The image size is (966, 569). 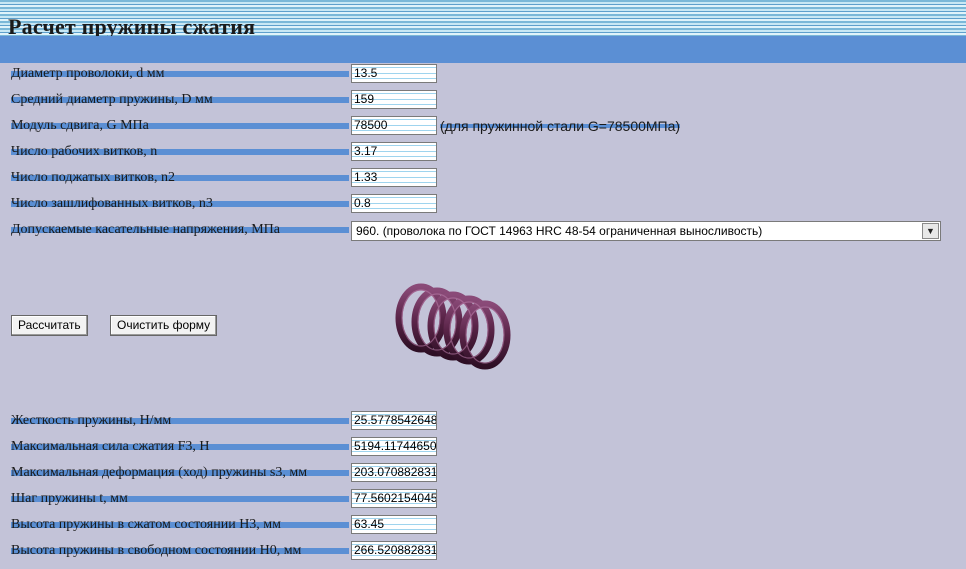 I want to click on modulus-note: (для пружинной стали G=78500МПа), so click(x=560, y=126).